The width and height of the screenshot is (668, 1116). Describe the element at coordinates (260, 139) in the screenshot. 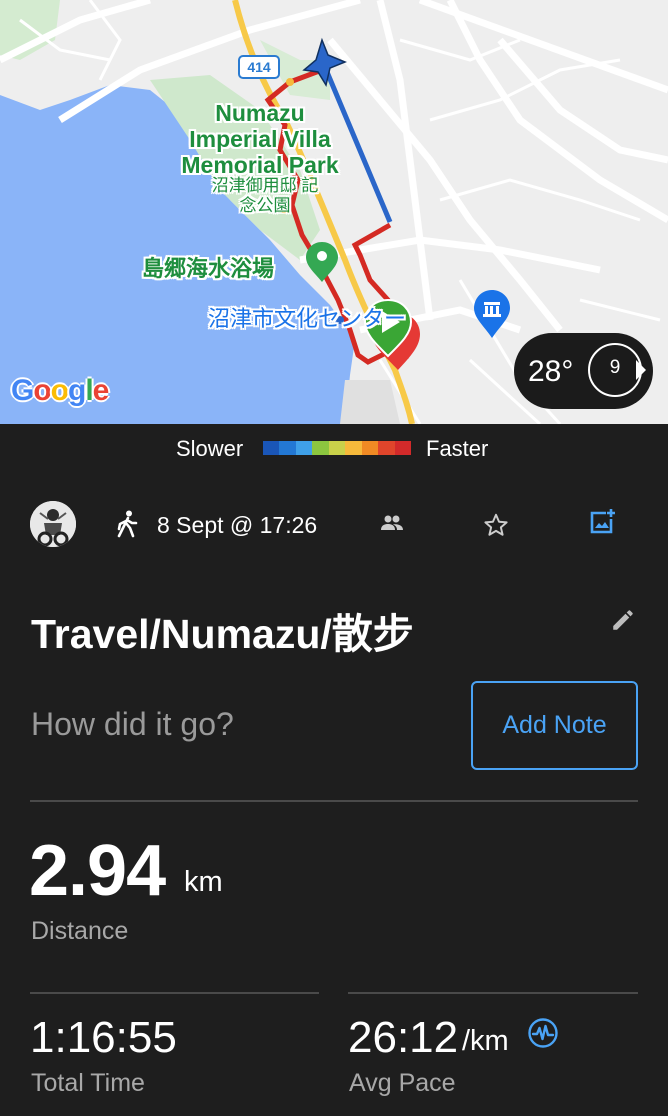

I see `park-label-en: Numazu Imperial Villa Memorial Park` at that location.